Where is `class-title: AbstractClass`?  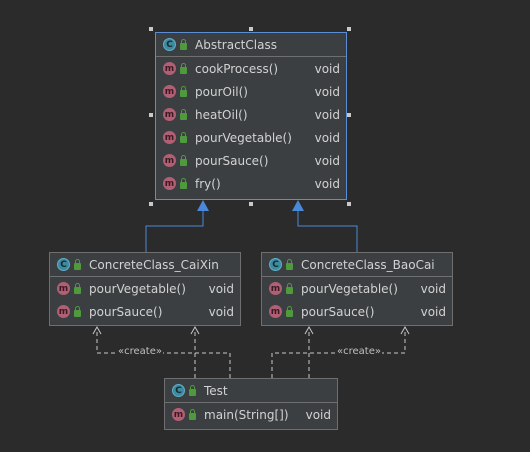 class-title: AbstractClass is located at coordinates (236, 44).